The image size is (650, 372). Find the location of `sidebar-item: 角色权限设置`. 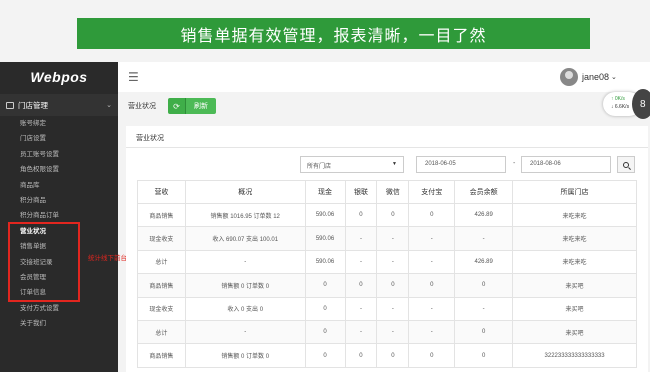

sidebar-item: 角色权限设置 is located at coordinates (59, 169).